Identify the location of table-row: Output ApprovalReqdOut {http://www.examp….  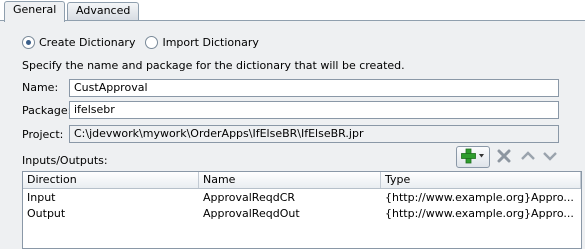
(302, 214).